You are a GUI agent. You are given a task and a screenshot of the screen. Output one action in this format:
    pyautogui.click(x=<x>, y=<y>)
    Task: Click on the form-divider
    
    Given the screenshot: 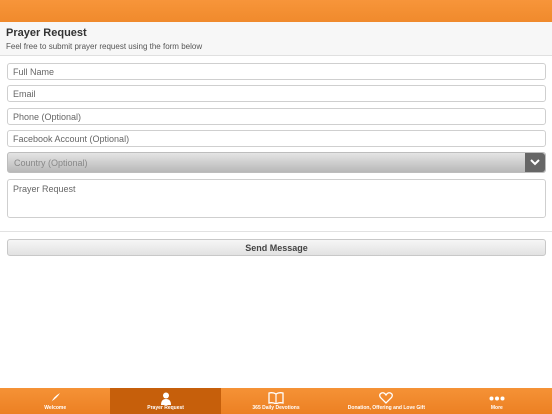 What is the action you would take?
    pyautogui.click(x=276, y=231)
    